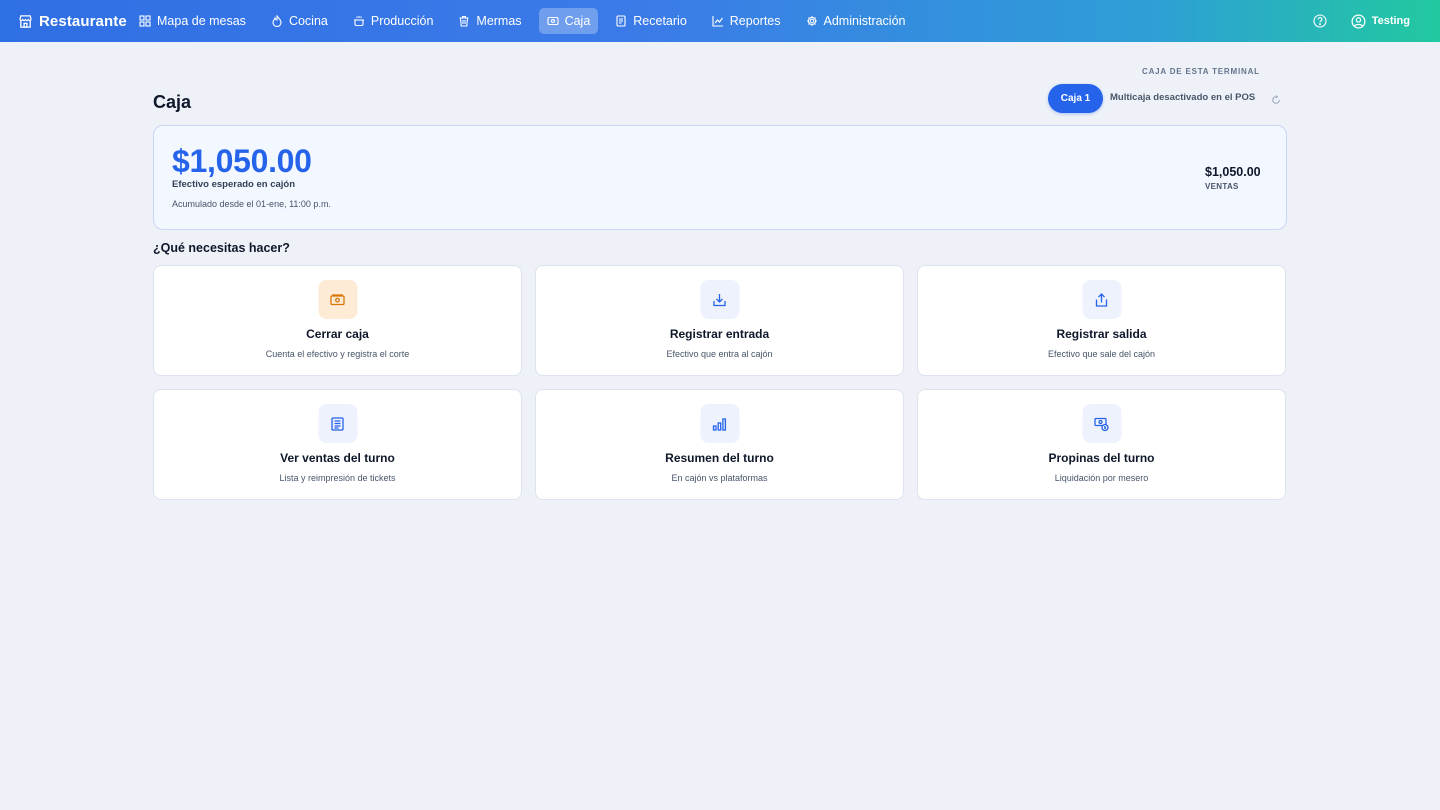 The width and height of the screenshot is (1440, 810). I want to click on accumulated-since: Acumulado desde el 01-ene, 11:00 p.m., so click(251, 204).